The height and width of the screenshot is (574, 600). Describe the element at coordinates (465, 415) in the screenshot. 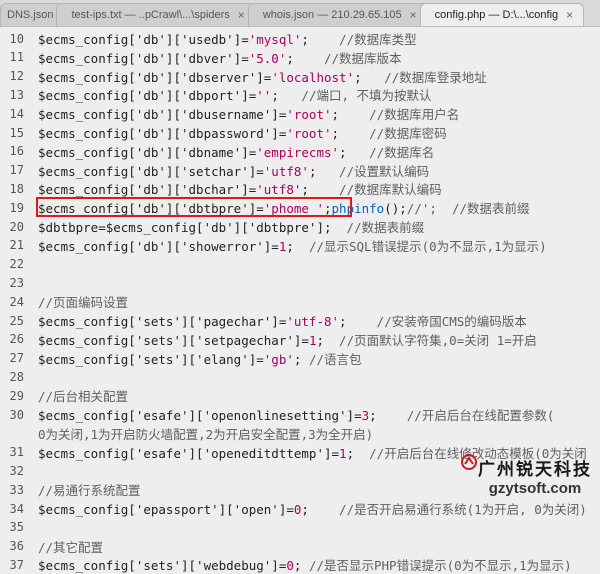

I see `code-token: //开启后台在线配置参数(` at that location.